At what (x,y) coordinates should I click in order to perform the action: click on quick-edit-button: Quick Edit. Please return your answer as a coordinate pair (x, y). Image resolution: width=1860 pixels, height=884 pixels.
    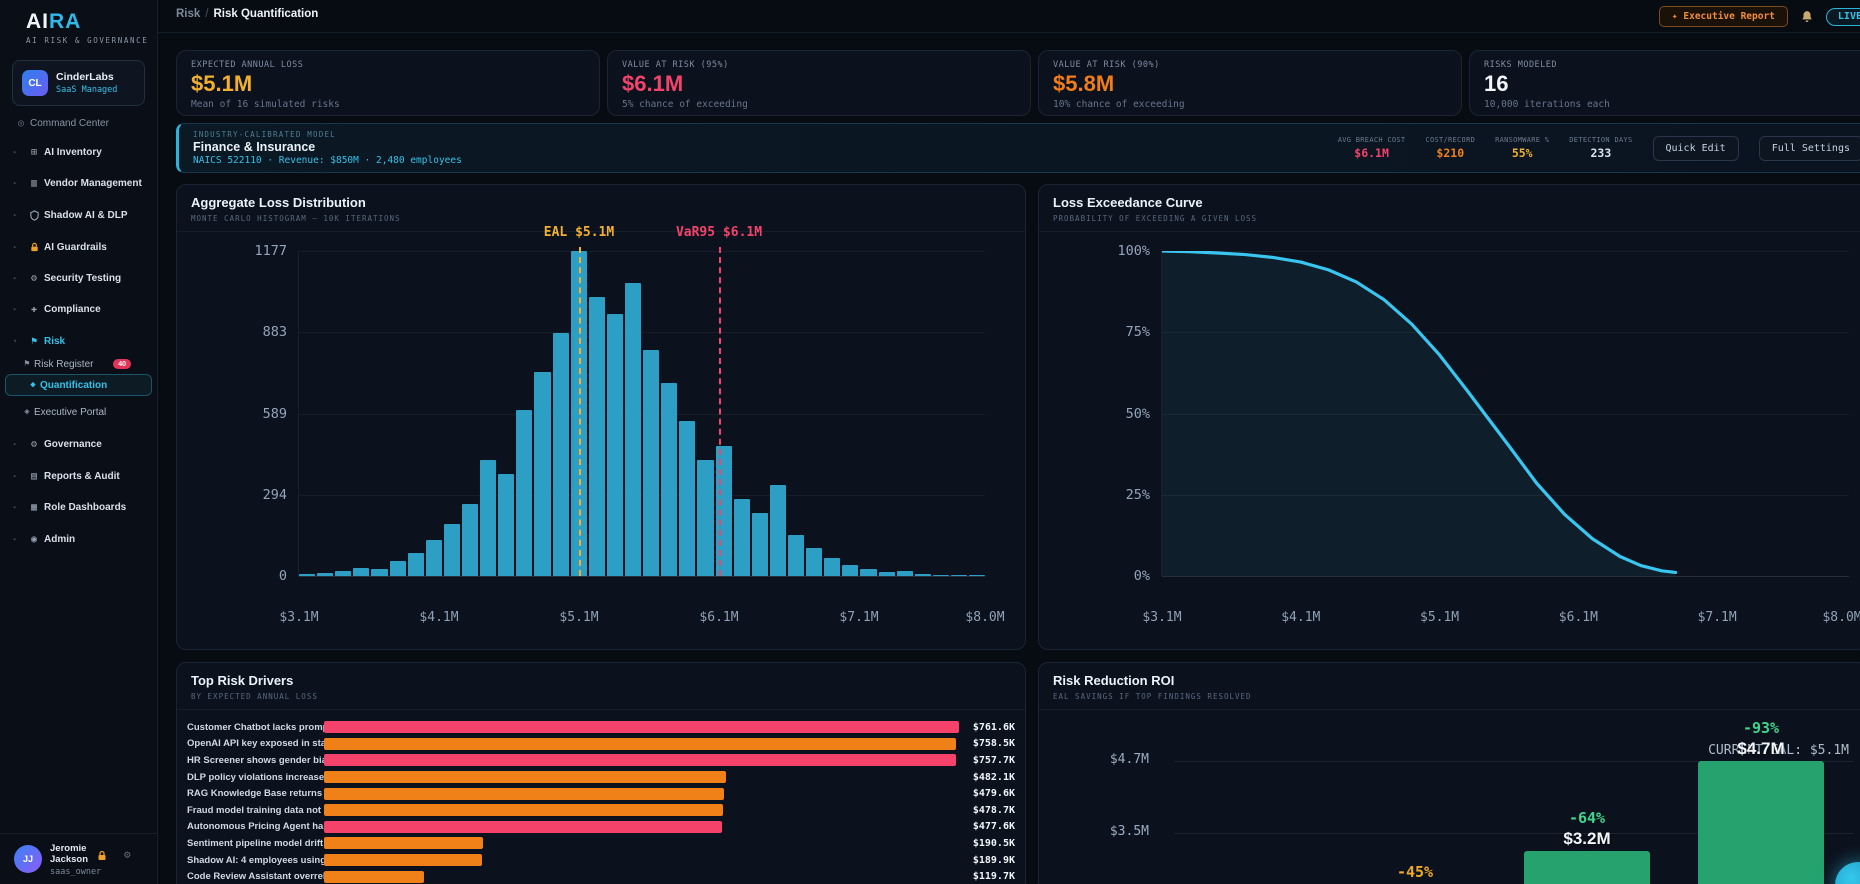
    Looking at the image, I should click on (1695, 148).